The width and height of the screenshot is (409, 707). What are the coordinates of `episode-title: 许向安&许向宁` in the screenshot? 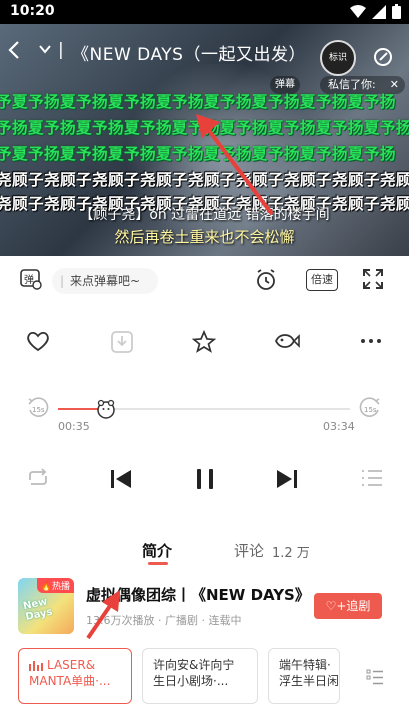 It's located at (194, 665).